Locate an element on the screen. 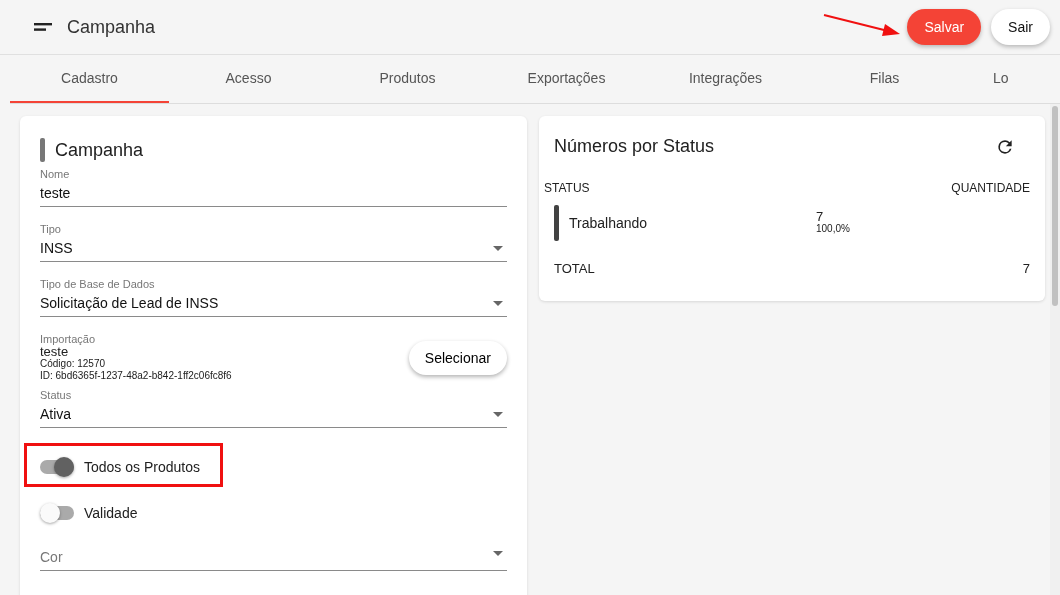 This screenshot has height=595, width=1060. input-field: Tipo INSS is located at coordinates (273, 242).